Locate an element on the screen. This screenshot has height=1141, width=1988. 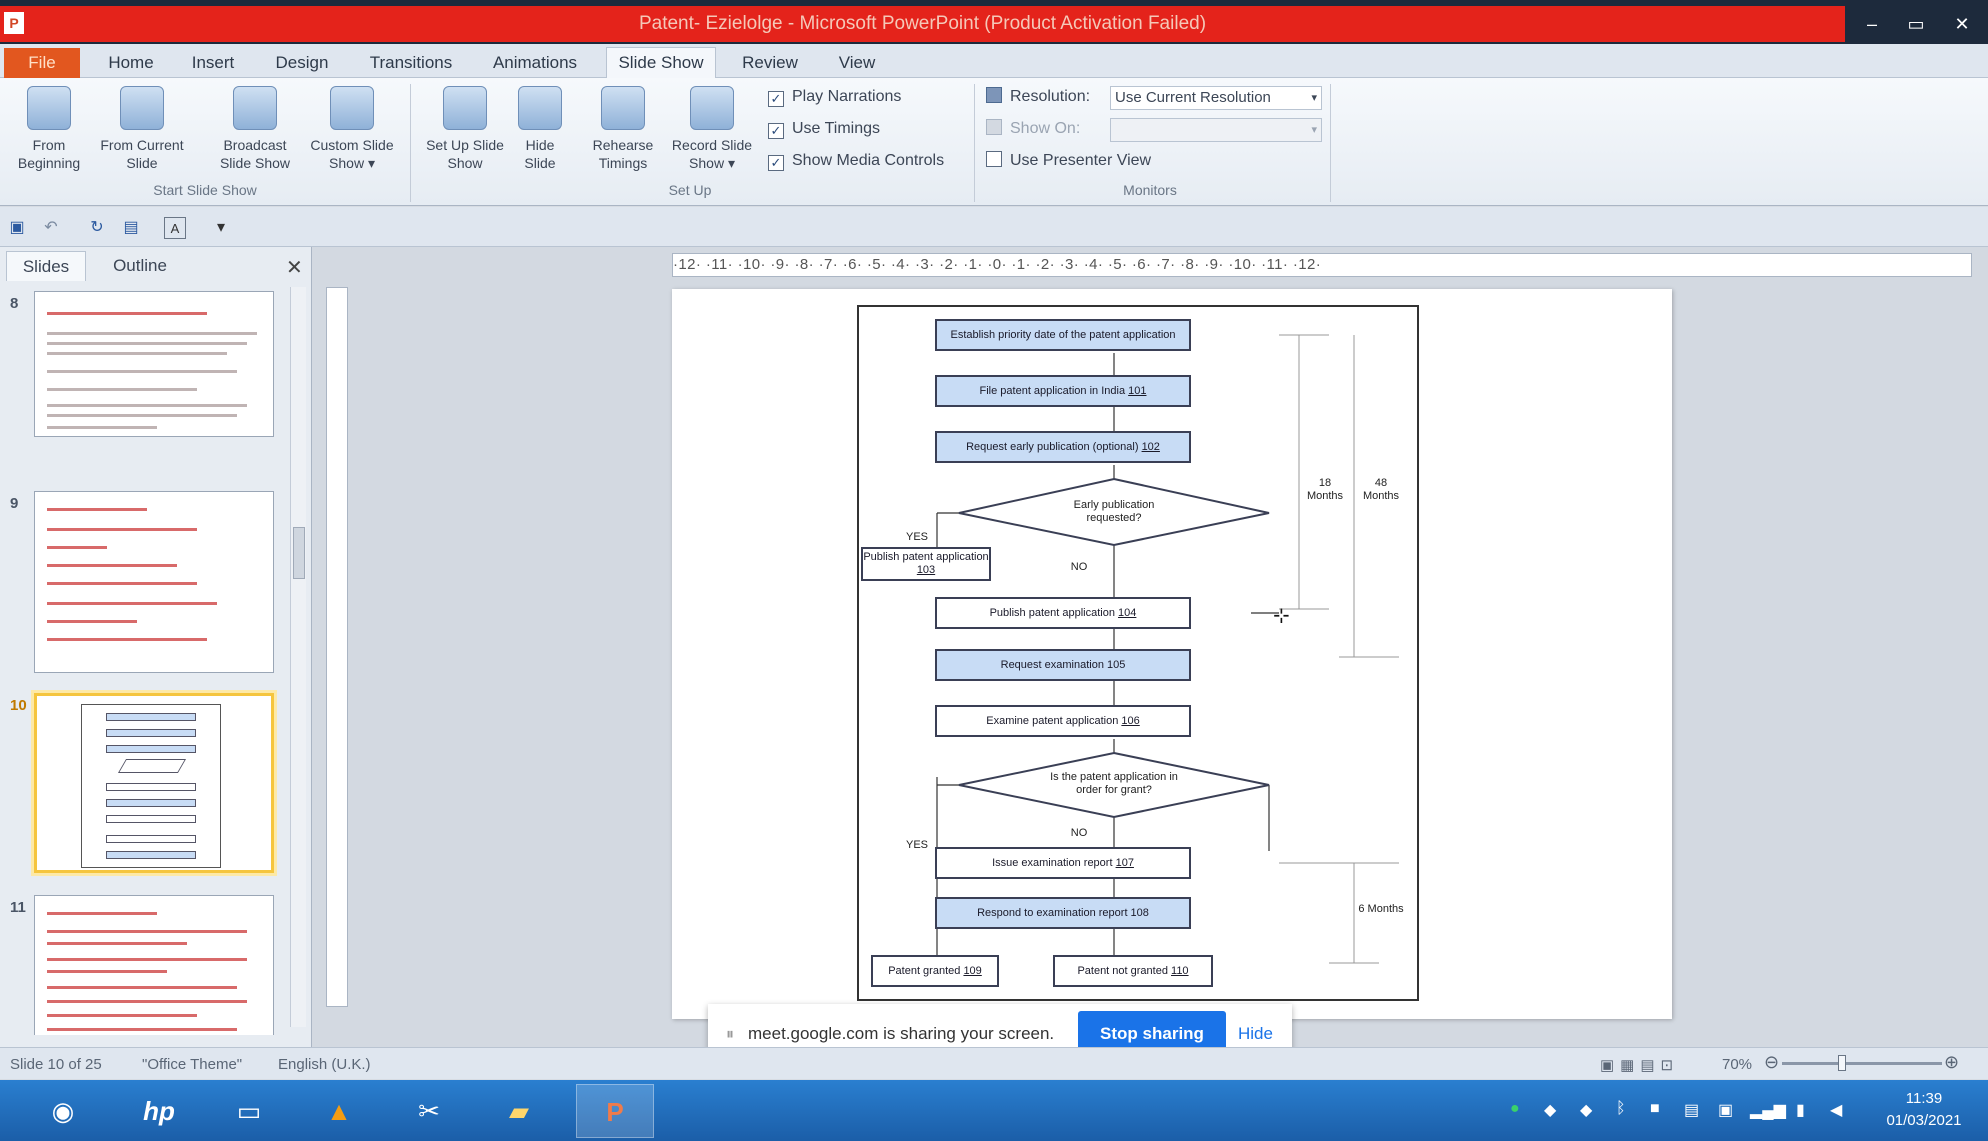
tab-insert: Insert is located at coordinates (213, 63).